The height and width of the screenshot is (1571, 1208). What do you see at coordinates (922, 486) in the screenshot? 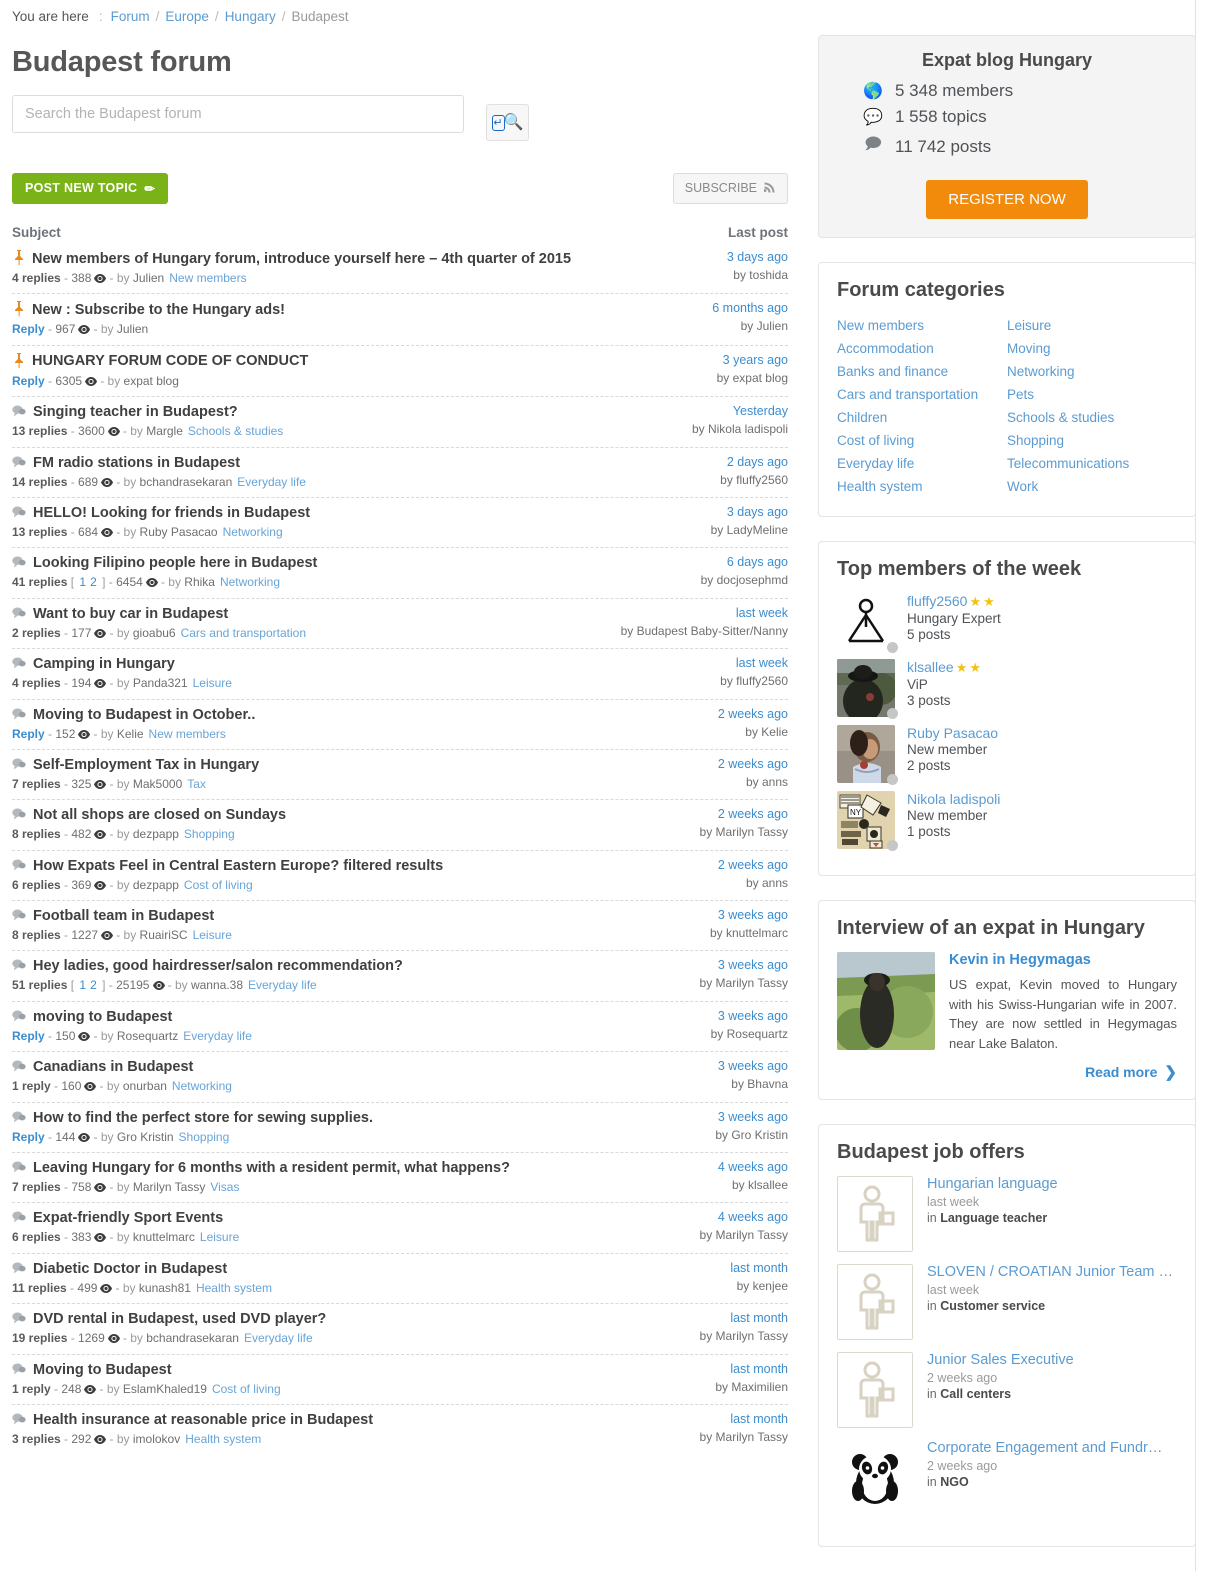
I see `category-link: Health system` at bounding box center [922, 486].